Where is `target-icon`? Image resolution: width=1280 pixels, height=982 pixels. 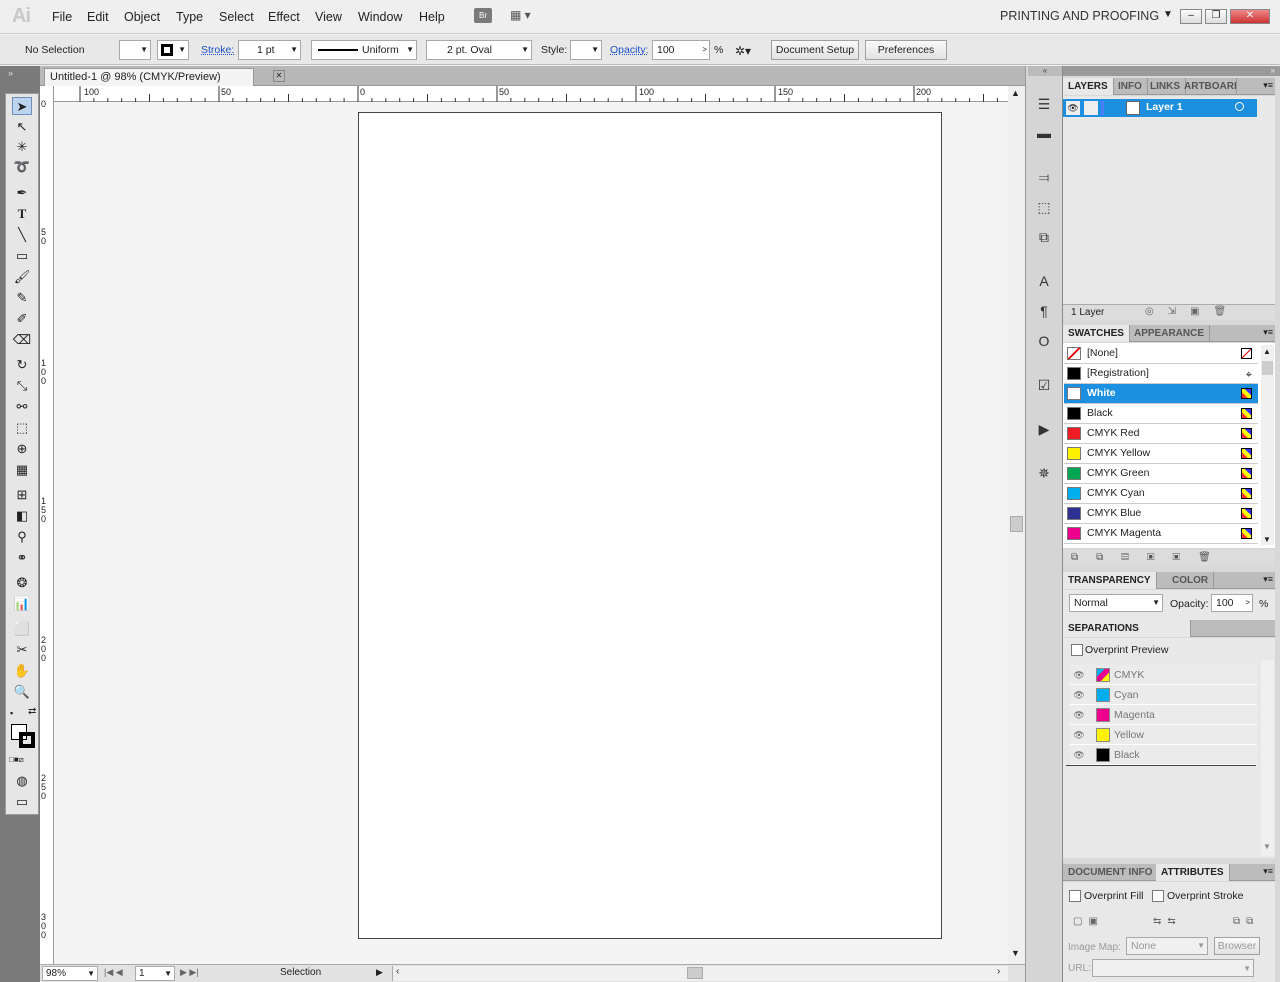
target-icon is located at coordinates (1239, 106).